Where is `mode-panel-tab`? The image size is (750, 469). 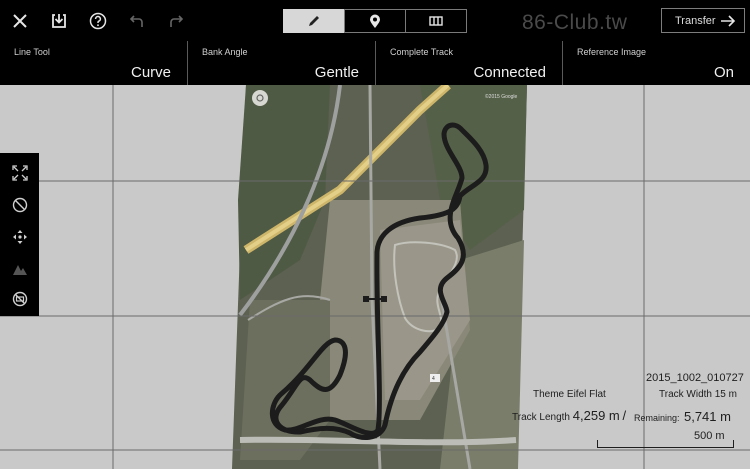 mode-panel-tab is located at coordinates (436, 21).